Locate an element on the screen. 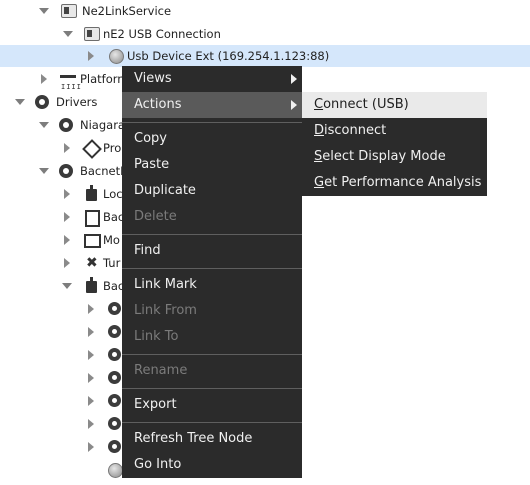 The width and height of the screenshot is (530, 485). menu-item-label: Delete is located at coordinates (155, 216).